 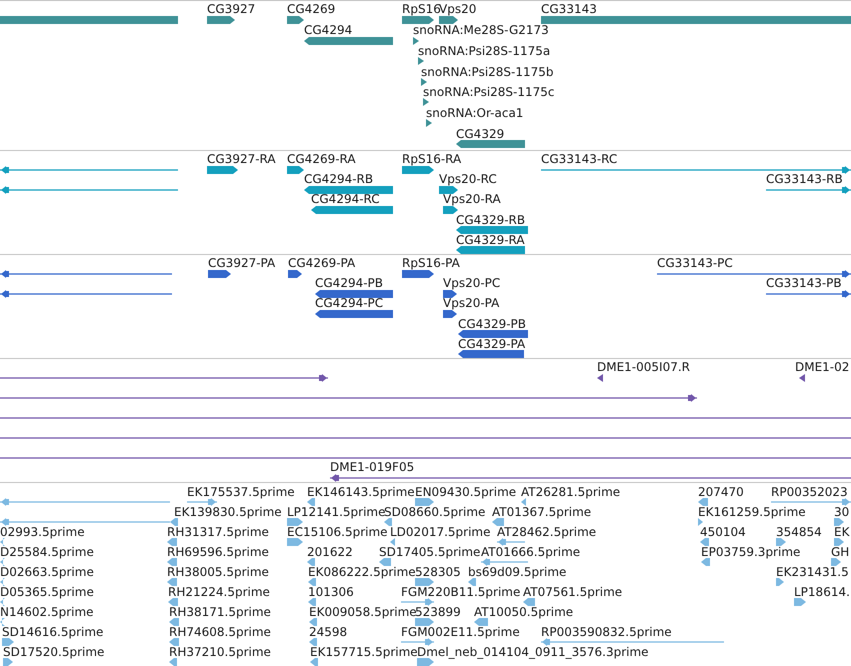 I want to click on feature-label: CG4269-RA, so click(x=321, y=159).